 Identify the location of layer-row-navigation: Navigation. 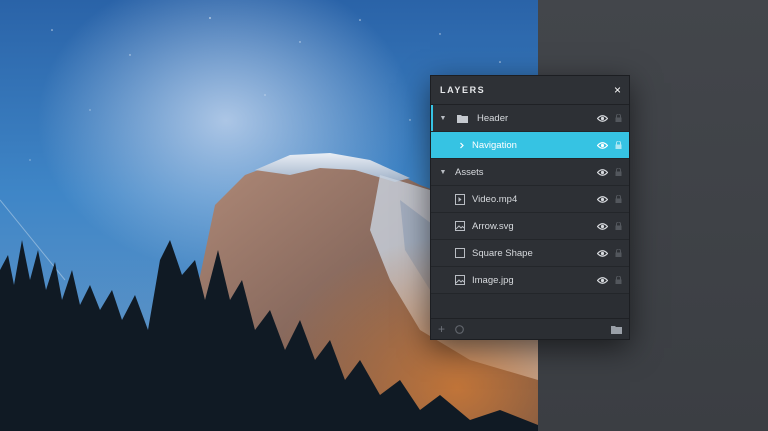
(530, 145).